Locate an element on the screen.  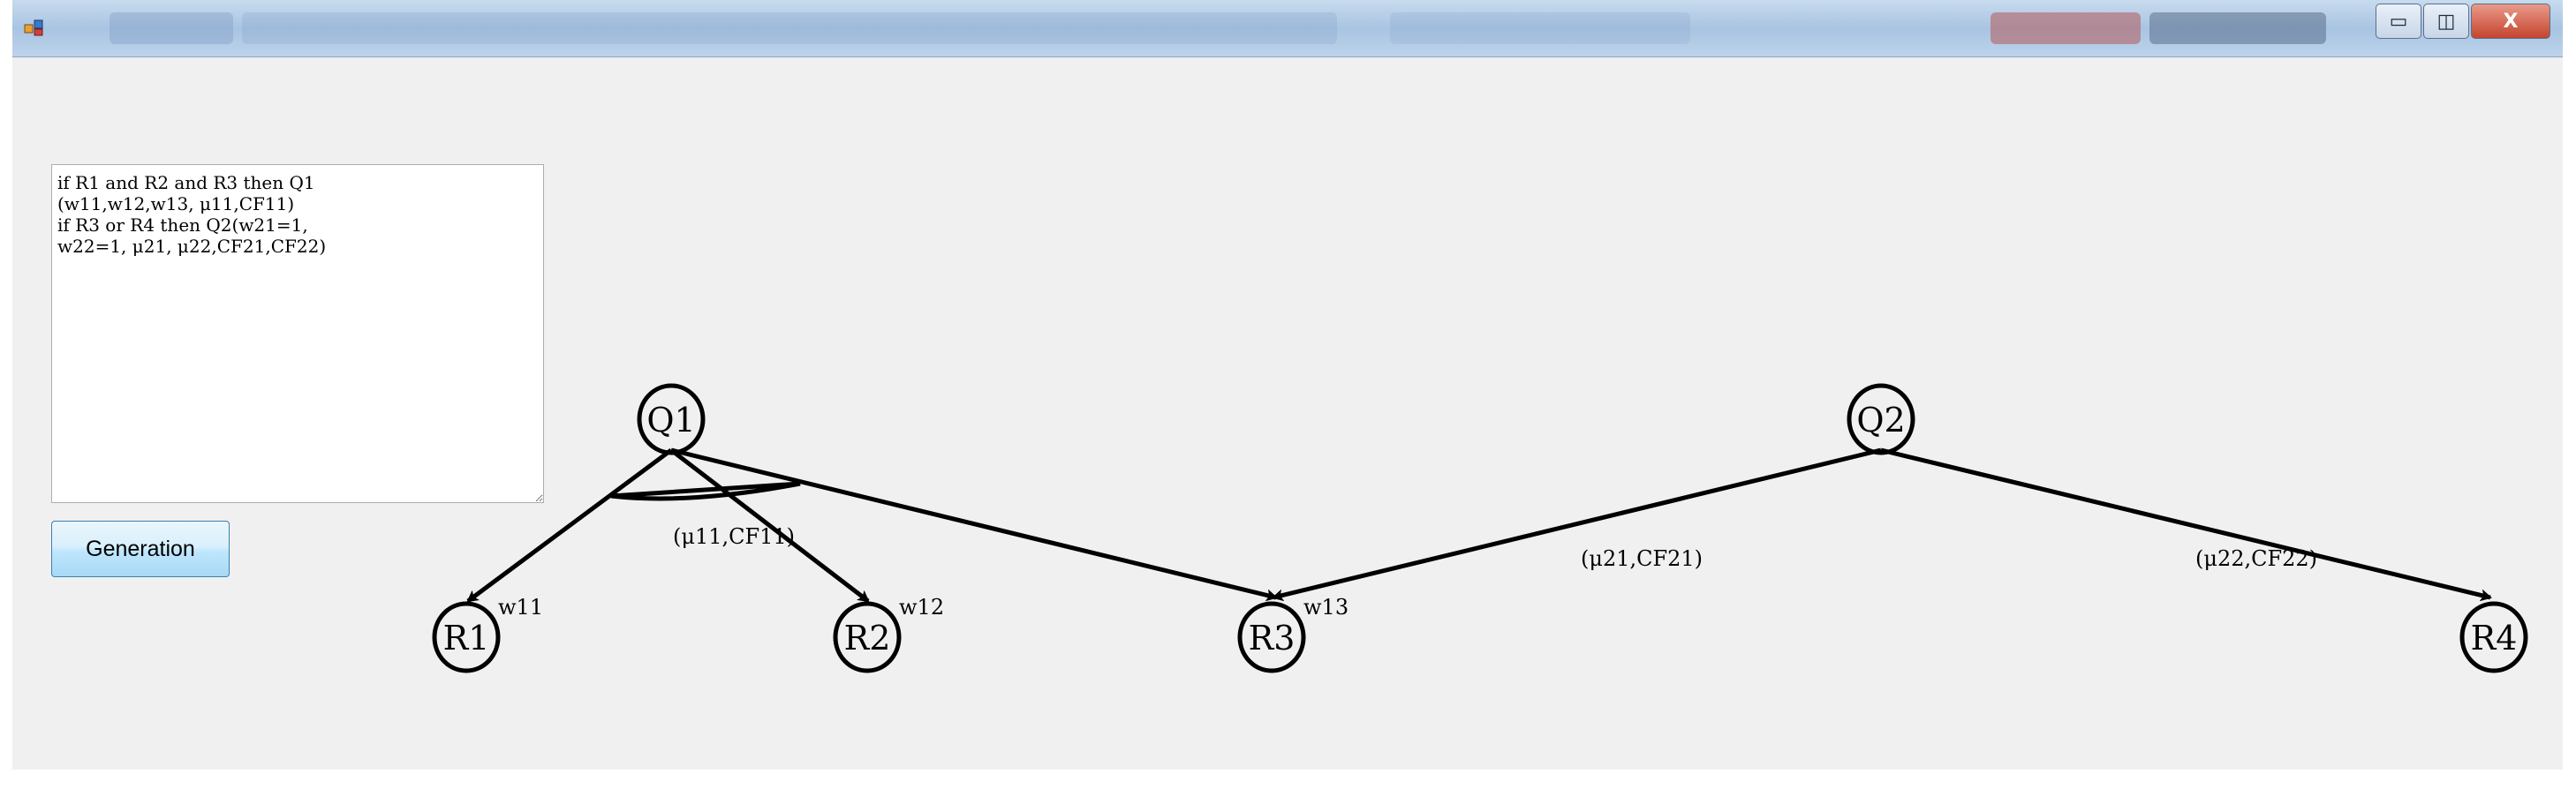
svg-text: Q2 is located at coordinates (1881, 420).